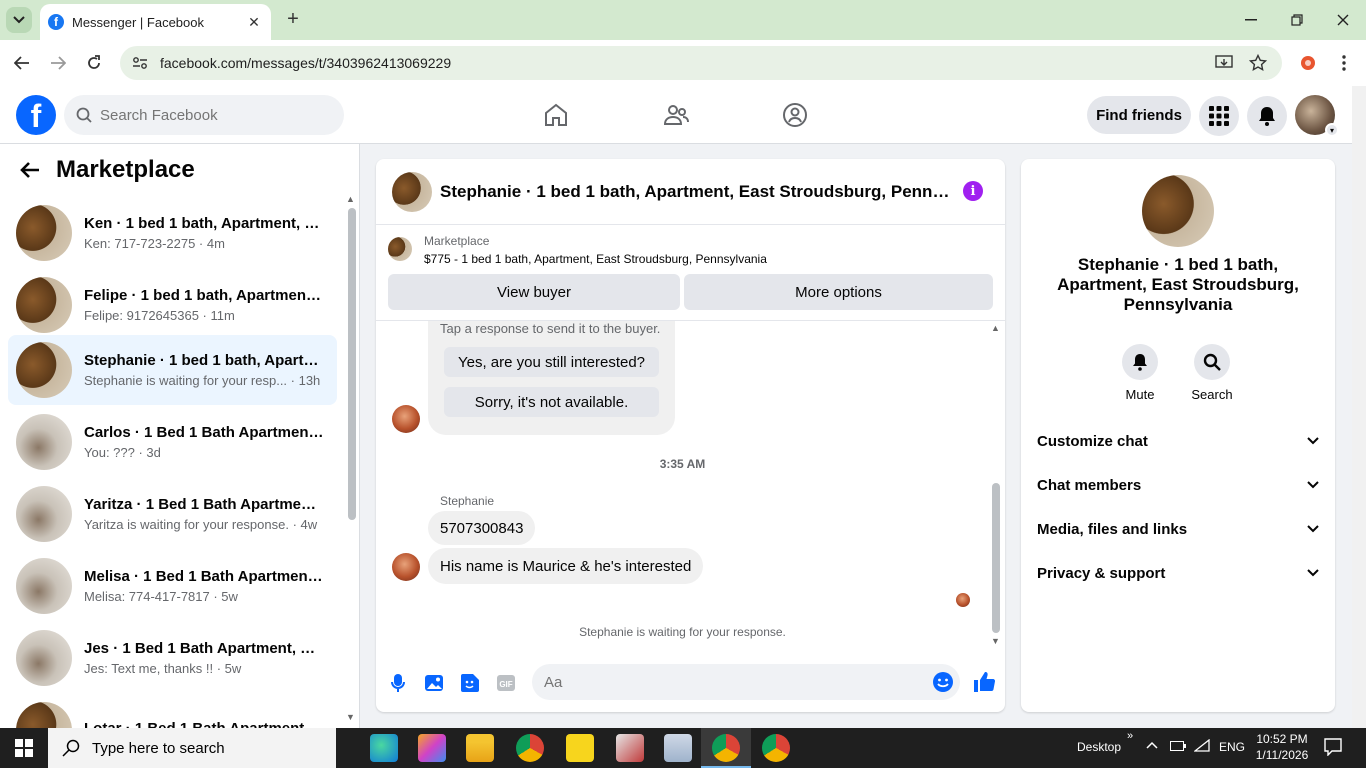 This screenshot has height=768, width=1366. I want to click on chat-scrollbar: ▲ ▼, so click(996, 486).